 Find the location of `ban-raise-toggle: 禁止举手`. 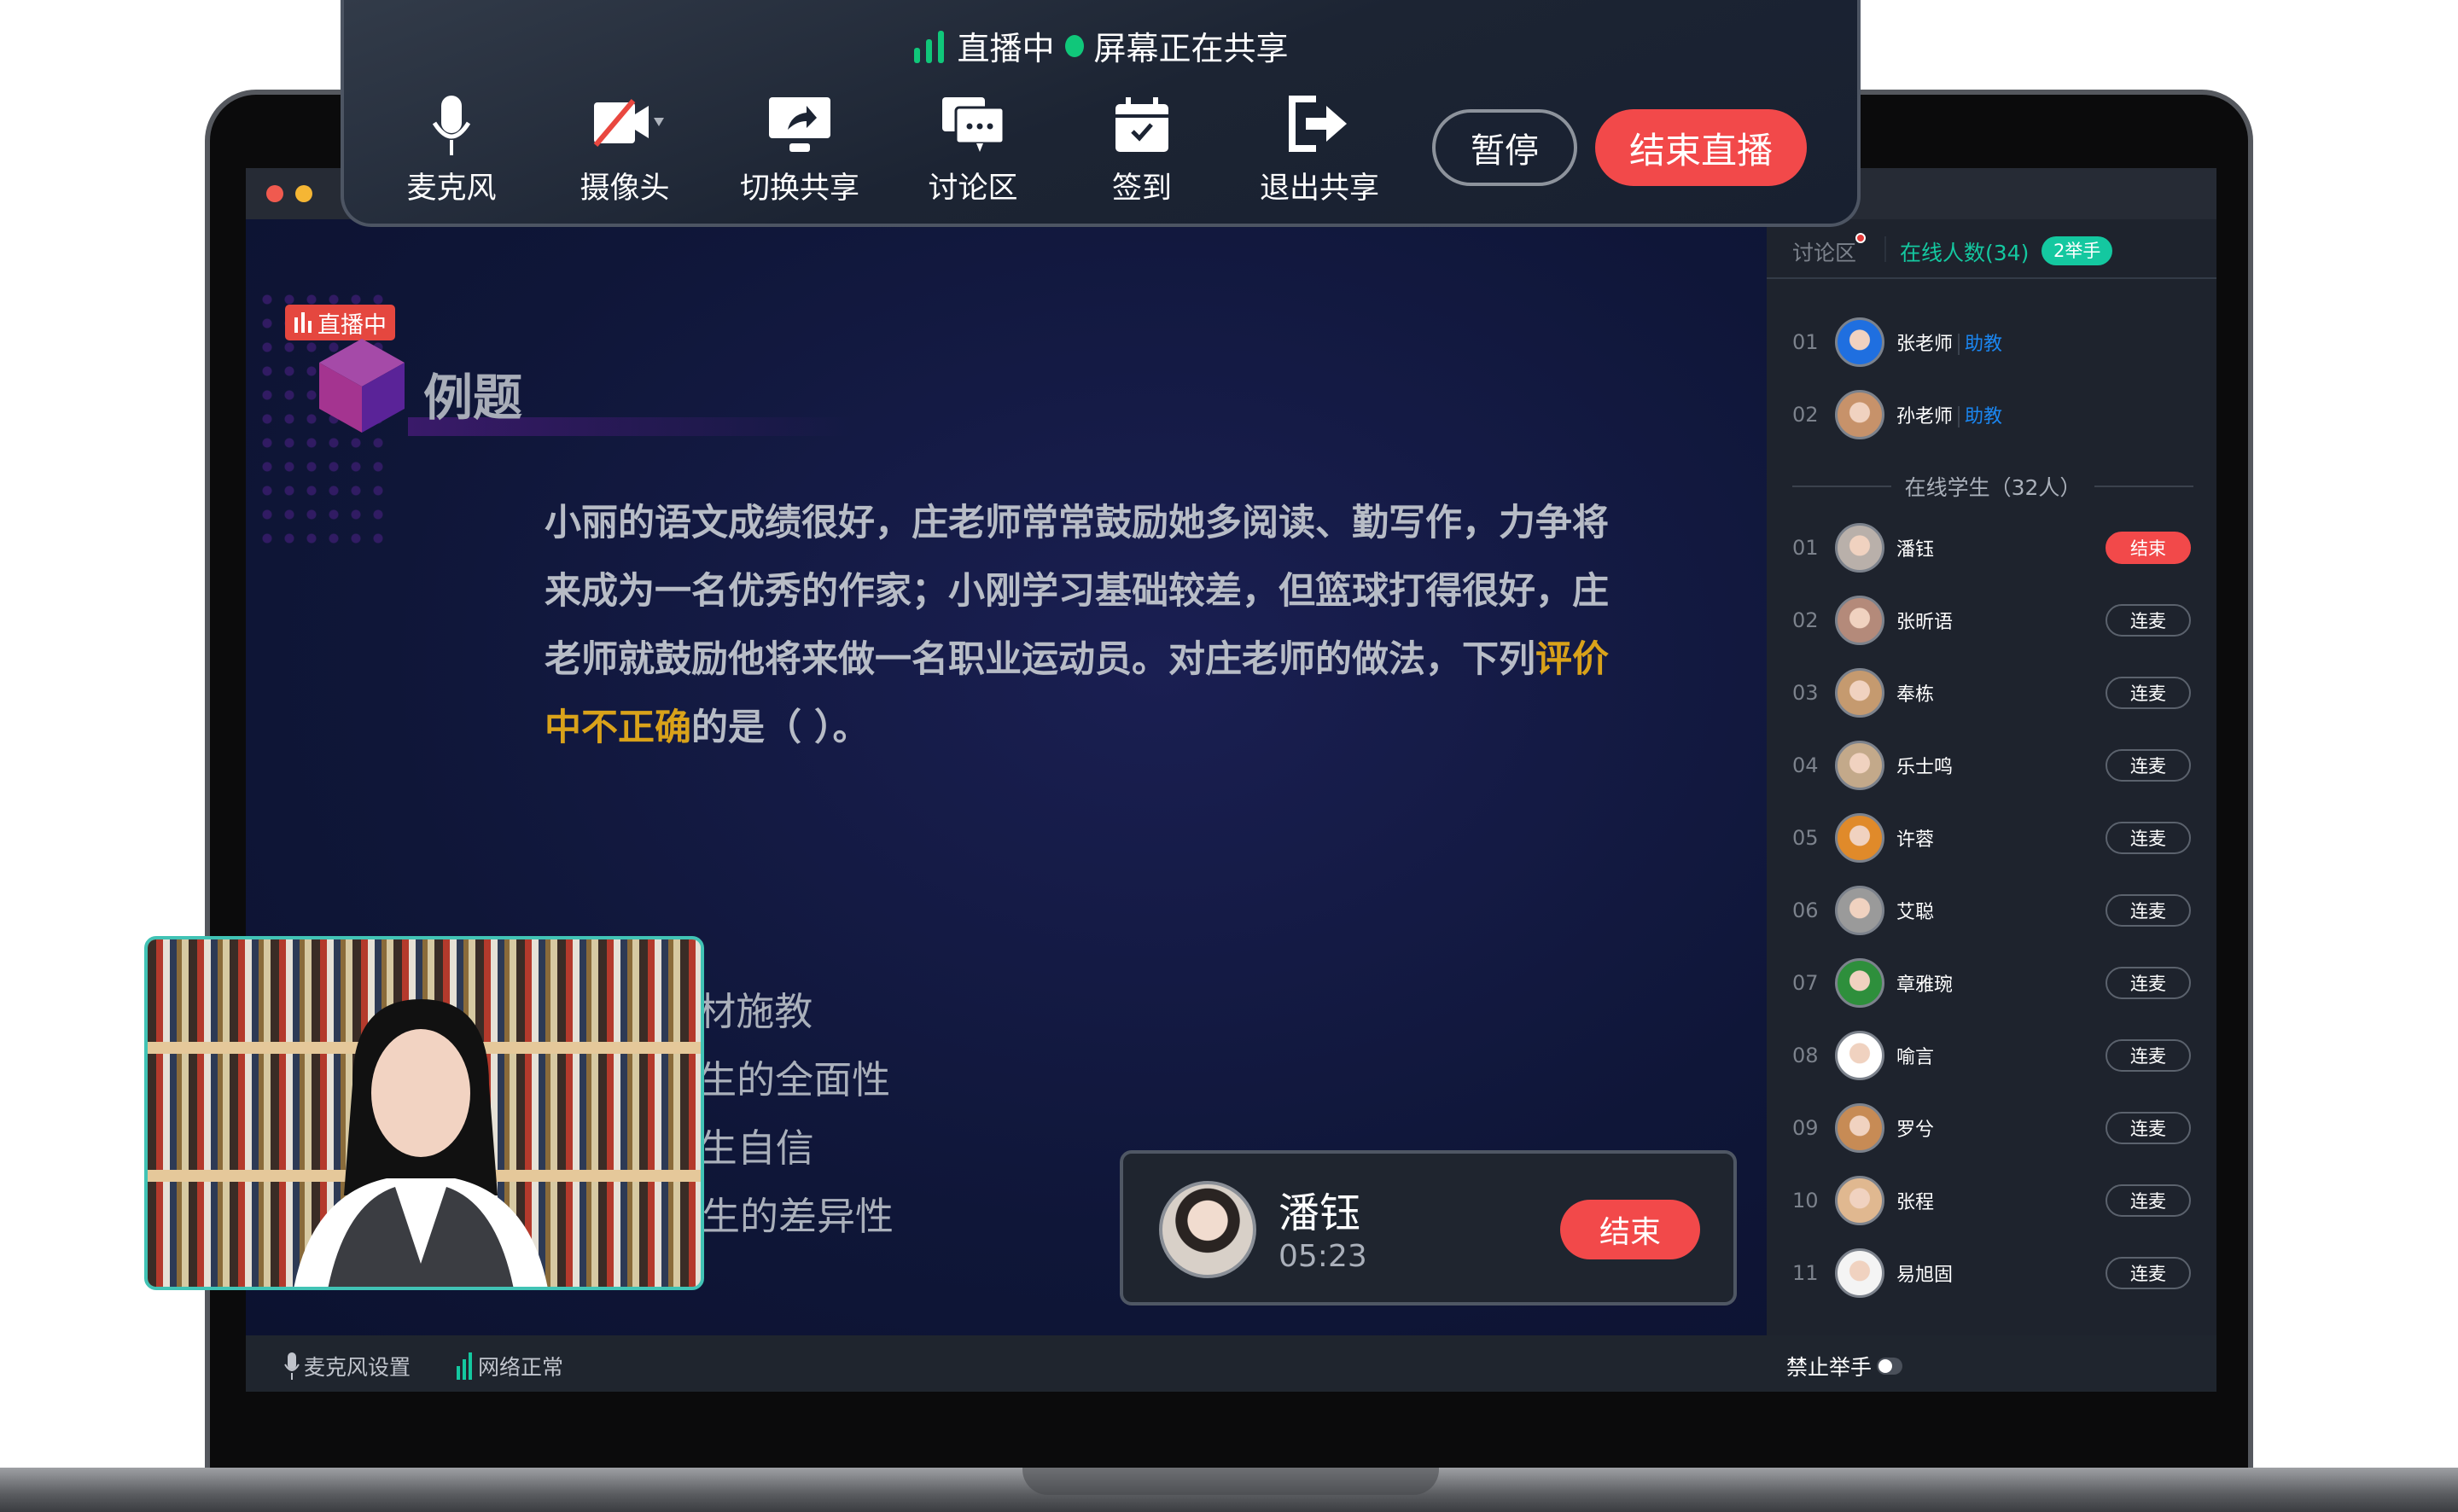

ban-raise-toggle: 禁止举手 is located at coordinates (1844, 1366).